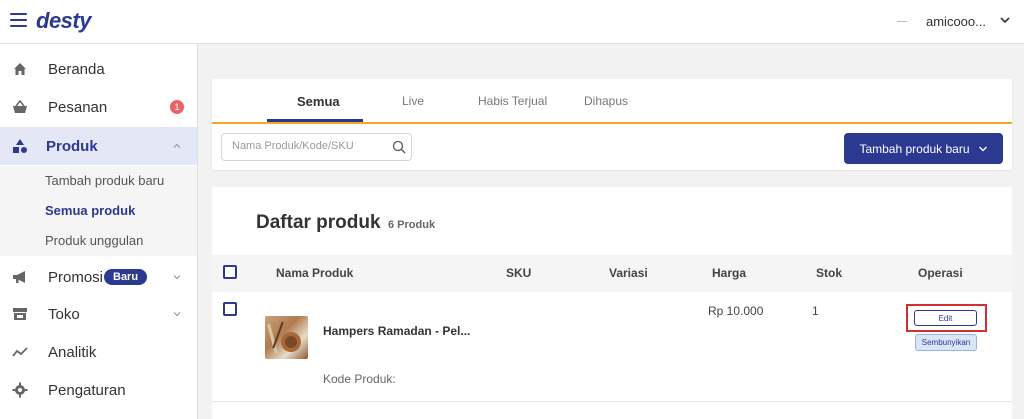 The height and width of the screenshot is (419, 1024). I want to click on sidebar-item-label: Produk, so click(72, 146).